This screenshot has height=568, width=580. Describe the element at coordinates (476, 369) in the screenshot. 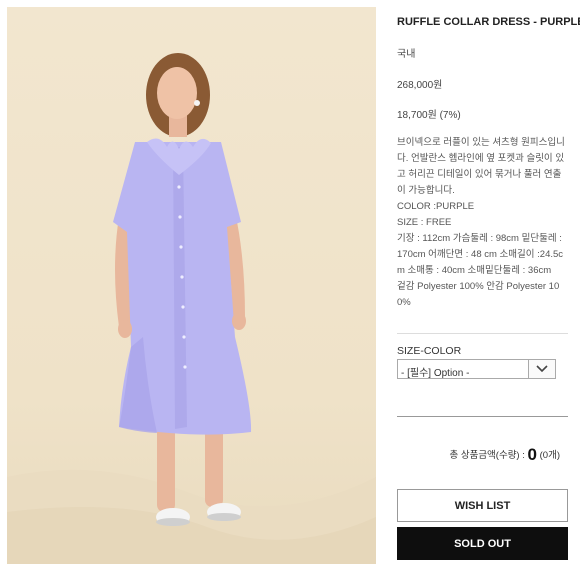

I see `option-select: - [필수] Option -` at that location.